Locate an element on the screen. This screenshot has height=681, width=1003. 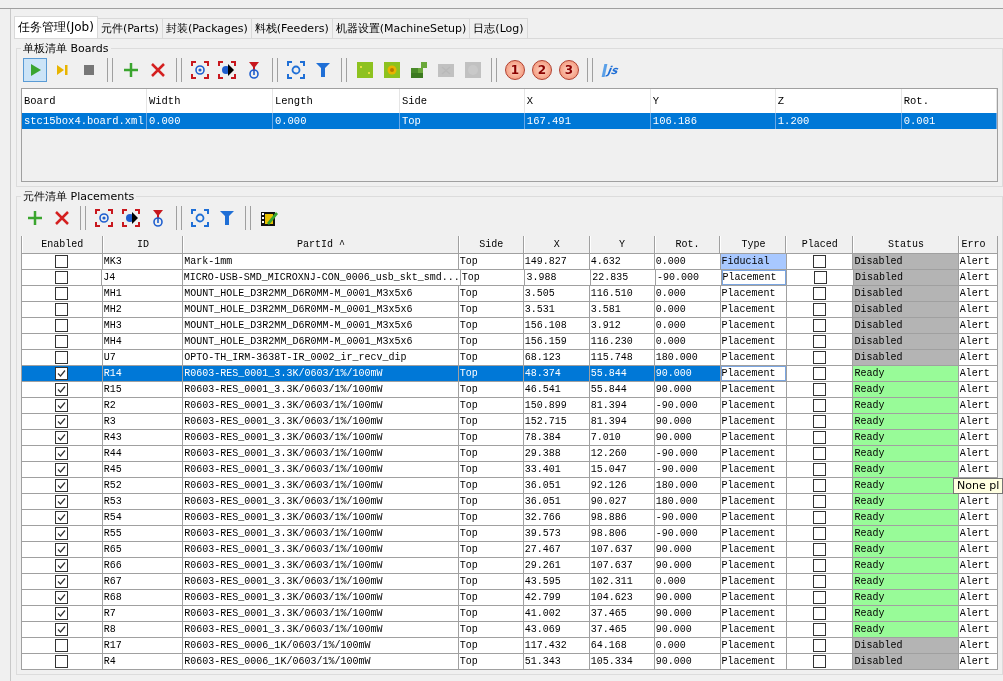
table-cell: MOUNT_HOLE_D3R2MM_D6R0MM-M_0001_M3x5x6 is located at coordinates (321, 293).